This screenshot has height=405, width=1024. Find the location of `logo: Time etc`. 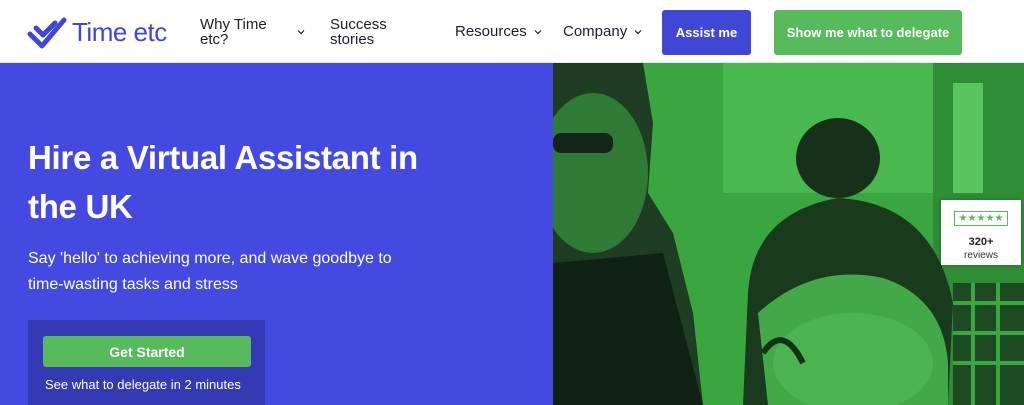

logo: Time etc is located at coordinates (96, 32).